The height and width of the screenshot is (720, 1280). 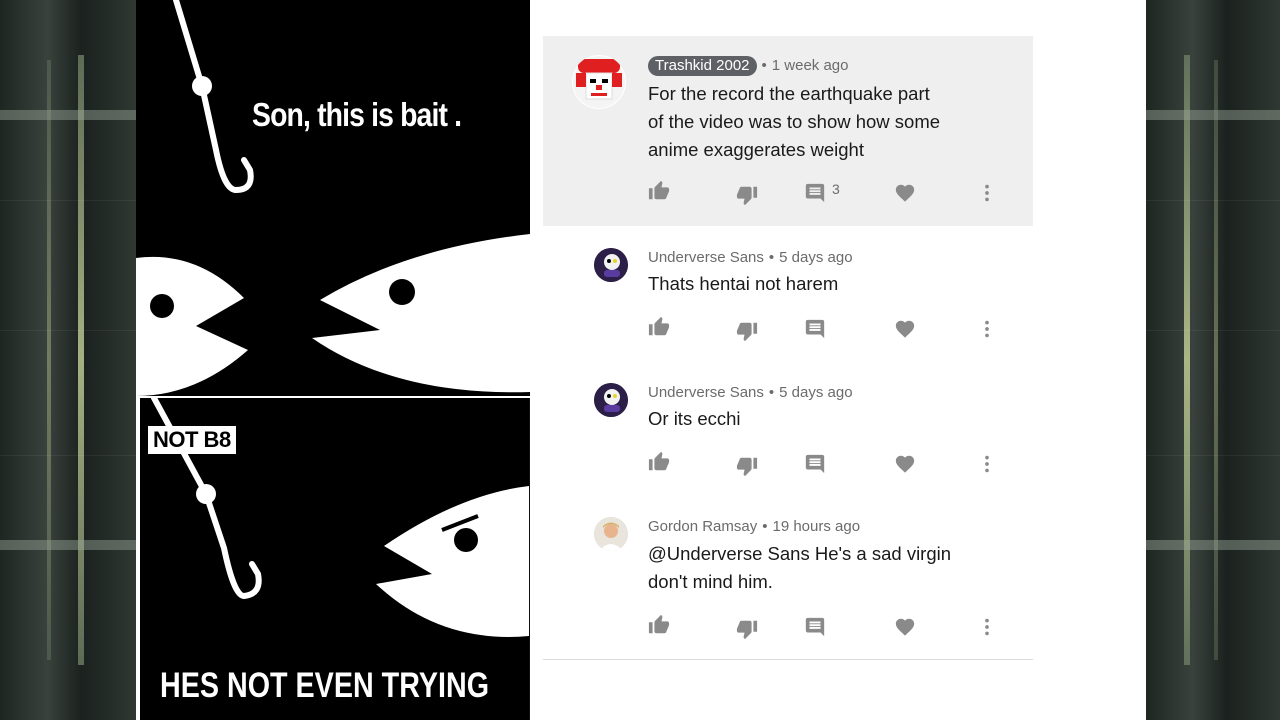 I want to click on comment-time: 1 week ago, so click(x=810, y=65).